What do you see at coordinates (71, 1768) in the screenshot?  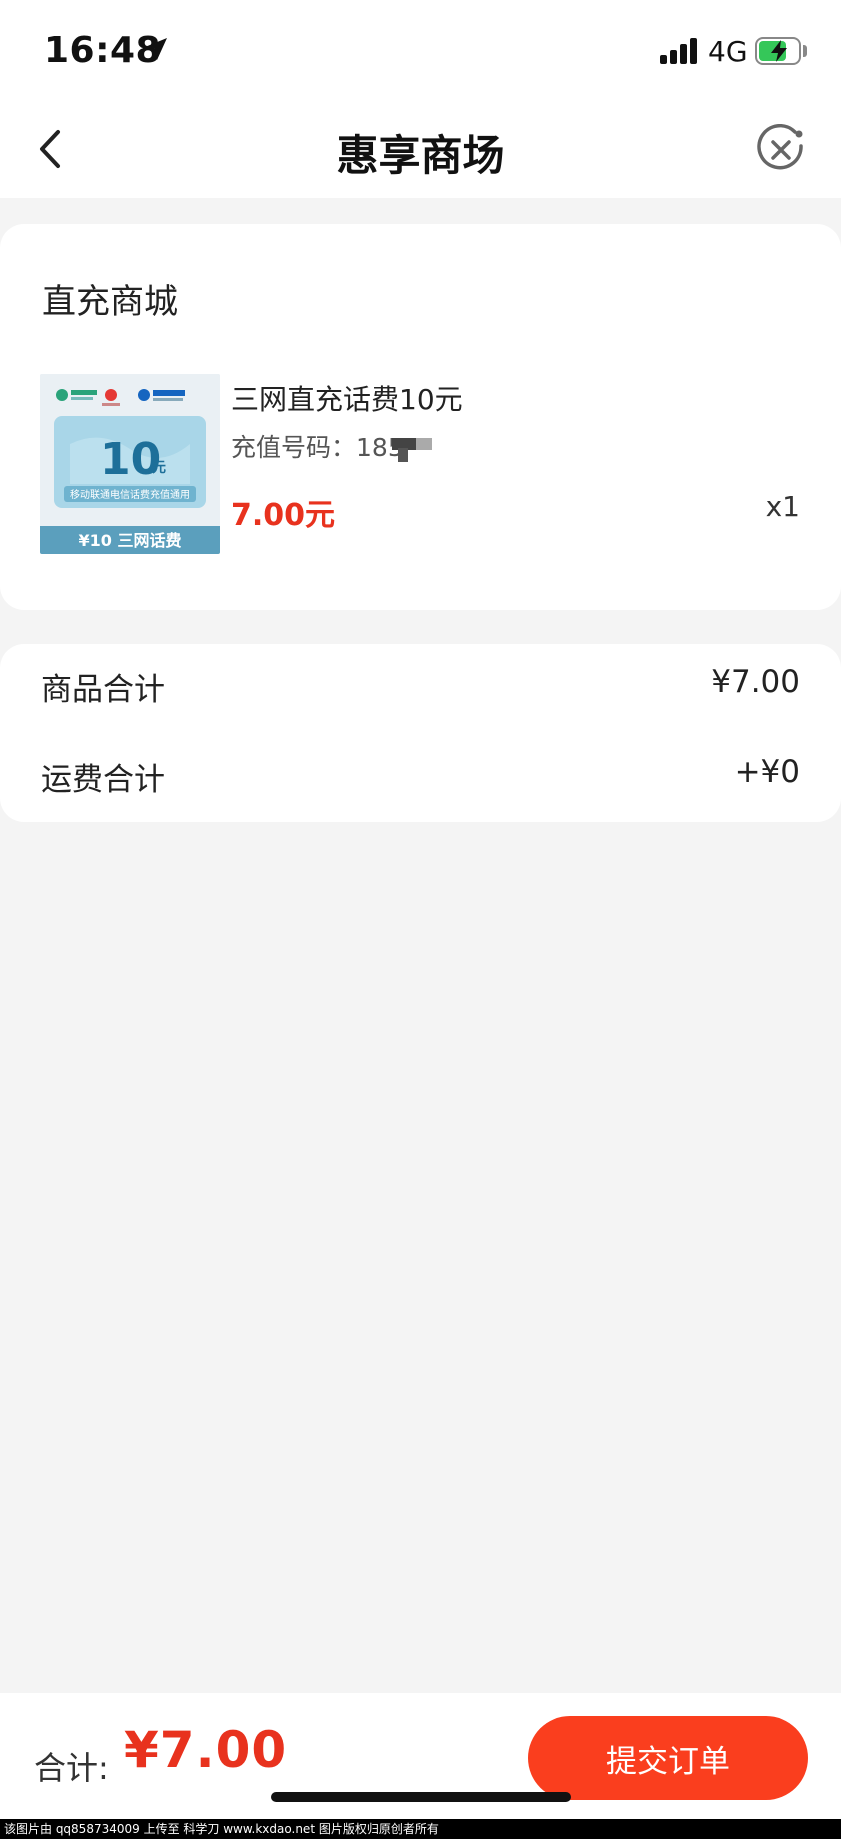 I see `total-label: 合计:` at bounding box center [71, 1768].